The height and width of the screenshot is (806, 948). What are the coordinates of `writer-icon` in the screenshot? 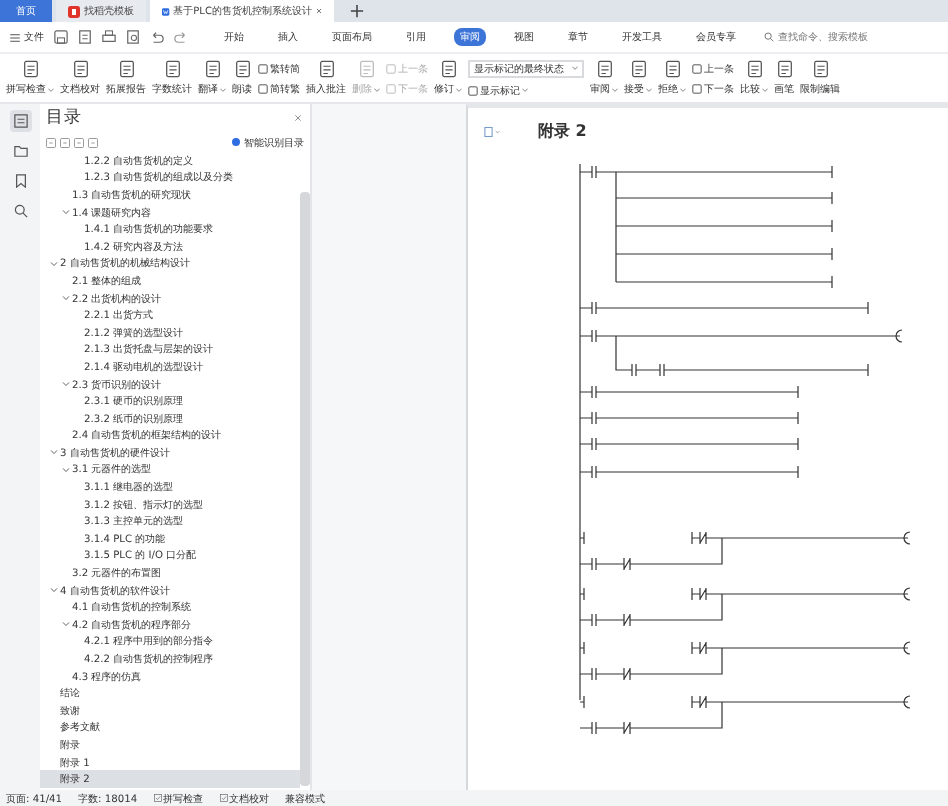 It's located at (166, 11).